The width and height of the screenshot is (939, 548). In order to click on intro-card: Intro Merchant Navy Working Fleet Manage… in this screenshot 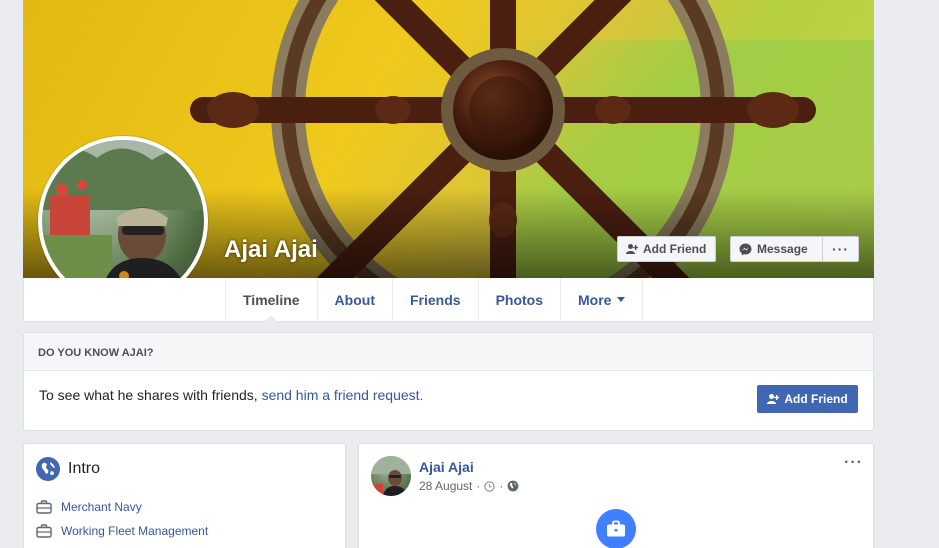, I will do `click(184, 495)`.